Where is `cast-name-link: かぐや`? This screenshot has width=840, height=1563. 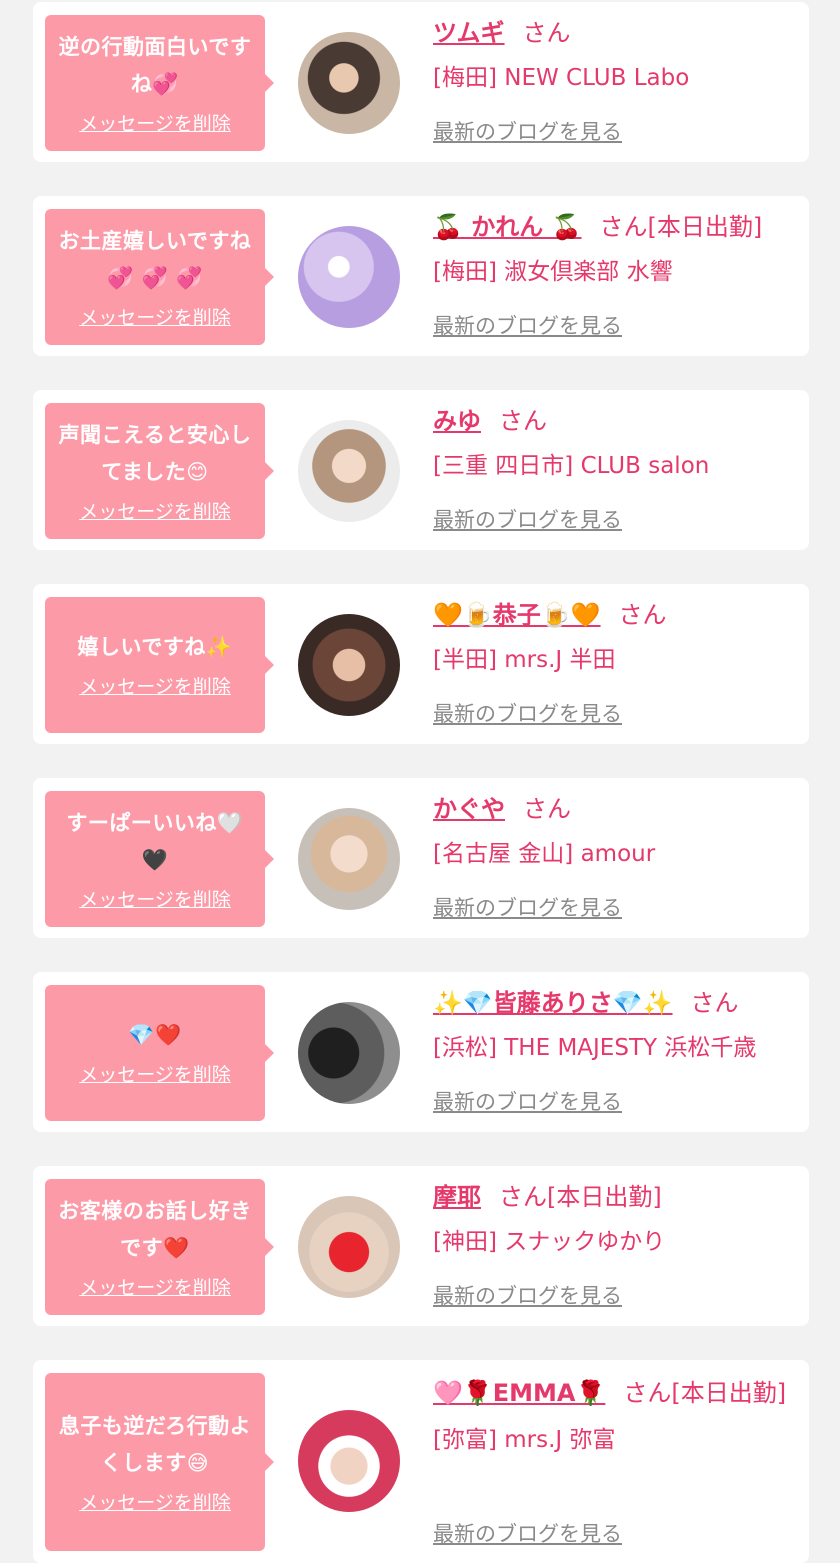
cast-name-link: かぐや is located at coordinates (469, 809).